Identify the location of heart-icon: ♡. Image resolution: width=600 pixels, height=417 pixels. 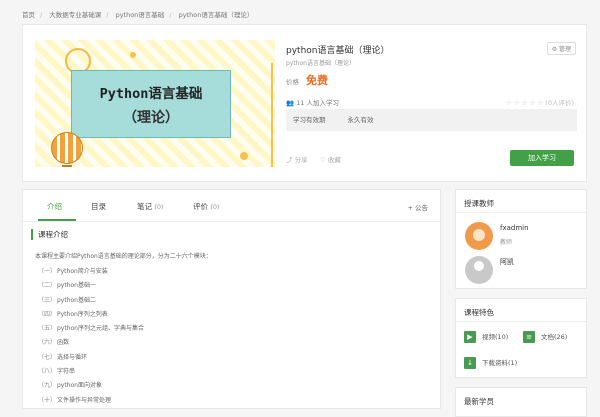
(324, 160).